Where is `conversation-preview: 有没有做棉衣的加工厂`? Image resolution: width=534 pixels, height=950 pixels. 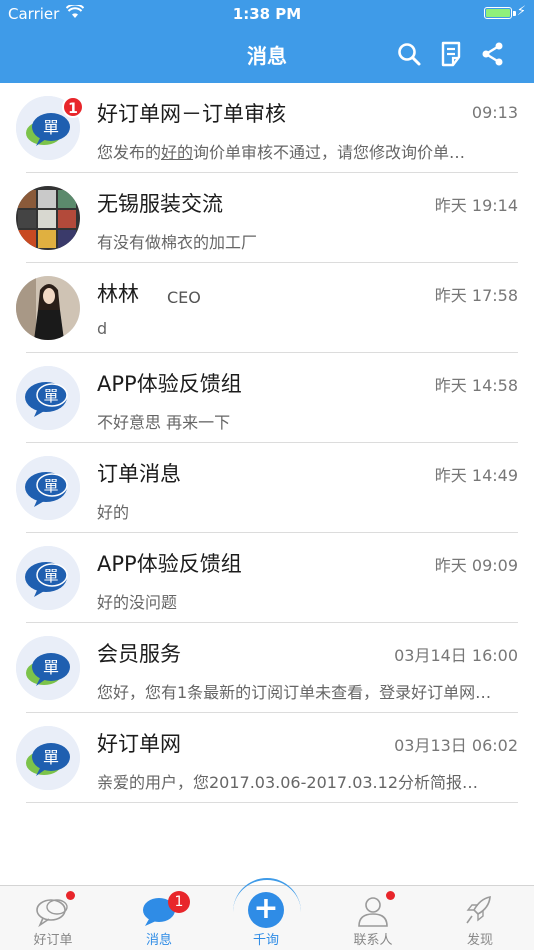 conversation-preview: 有没有做棉衣的加工厂 is located at coordinates (177, 242).